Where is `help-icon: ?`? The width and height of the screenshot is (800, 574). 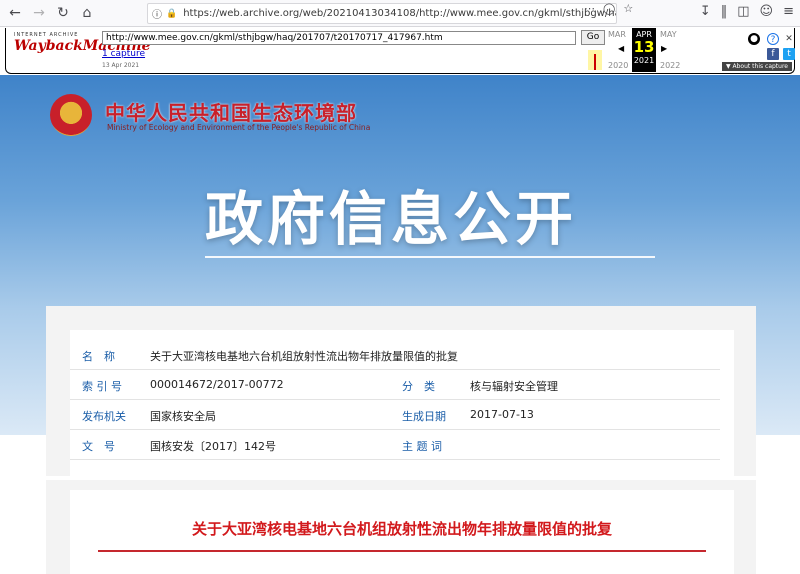 help-icon: ? is located at coordinates (773, 39).